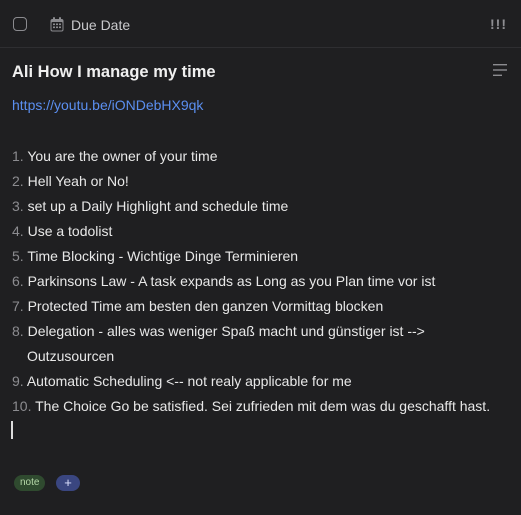  I want to click on tag-note: note, so click(30, 483).